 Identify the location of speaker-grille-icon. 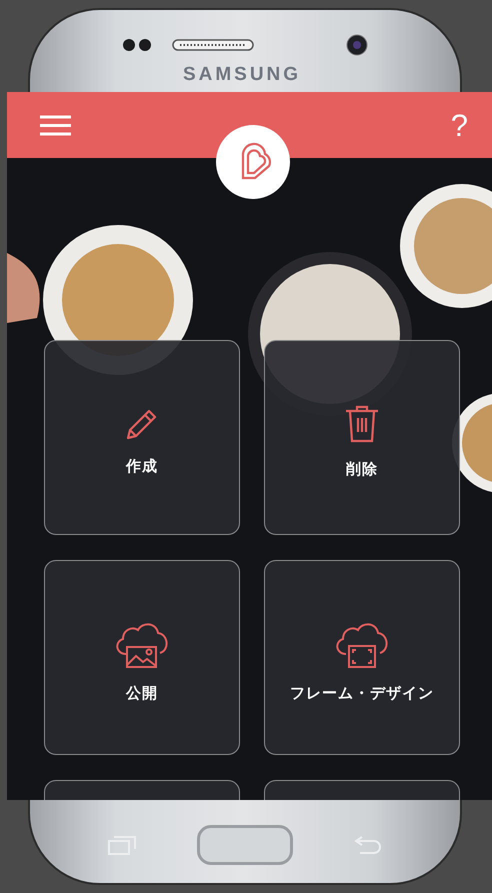
(213, 45).